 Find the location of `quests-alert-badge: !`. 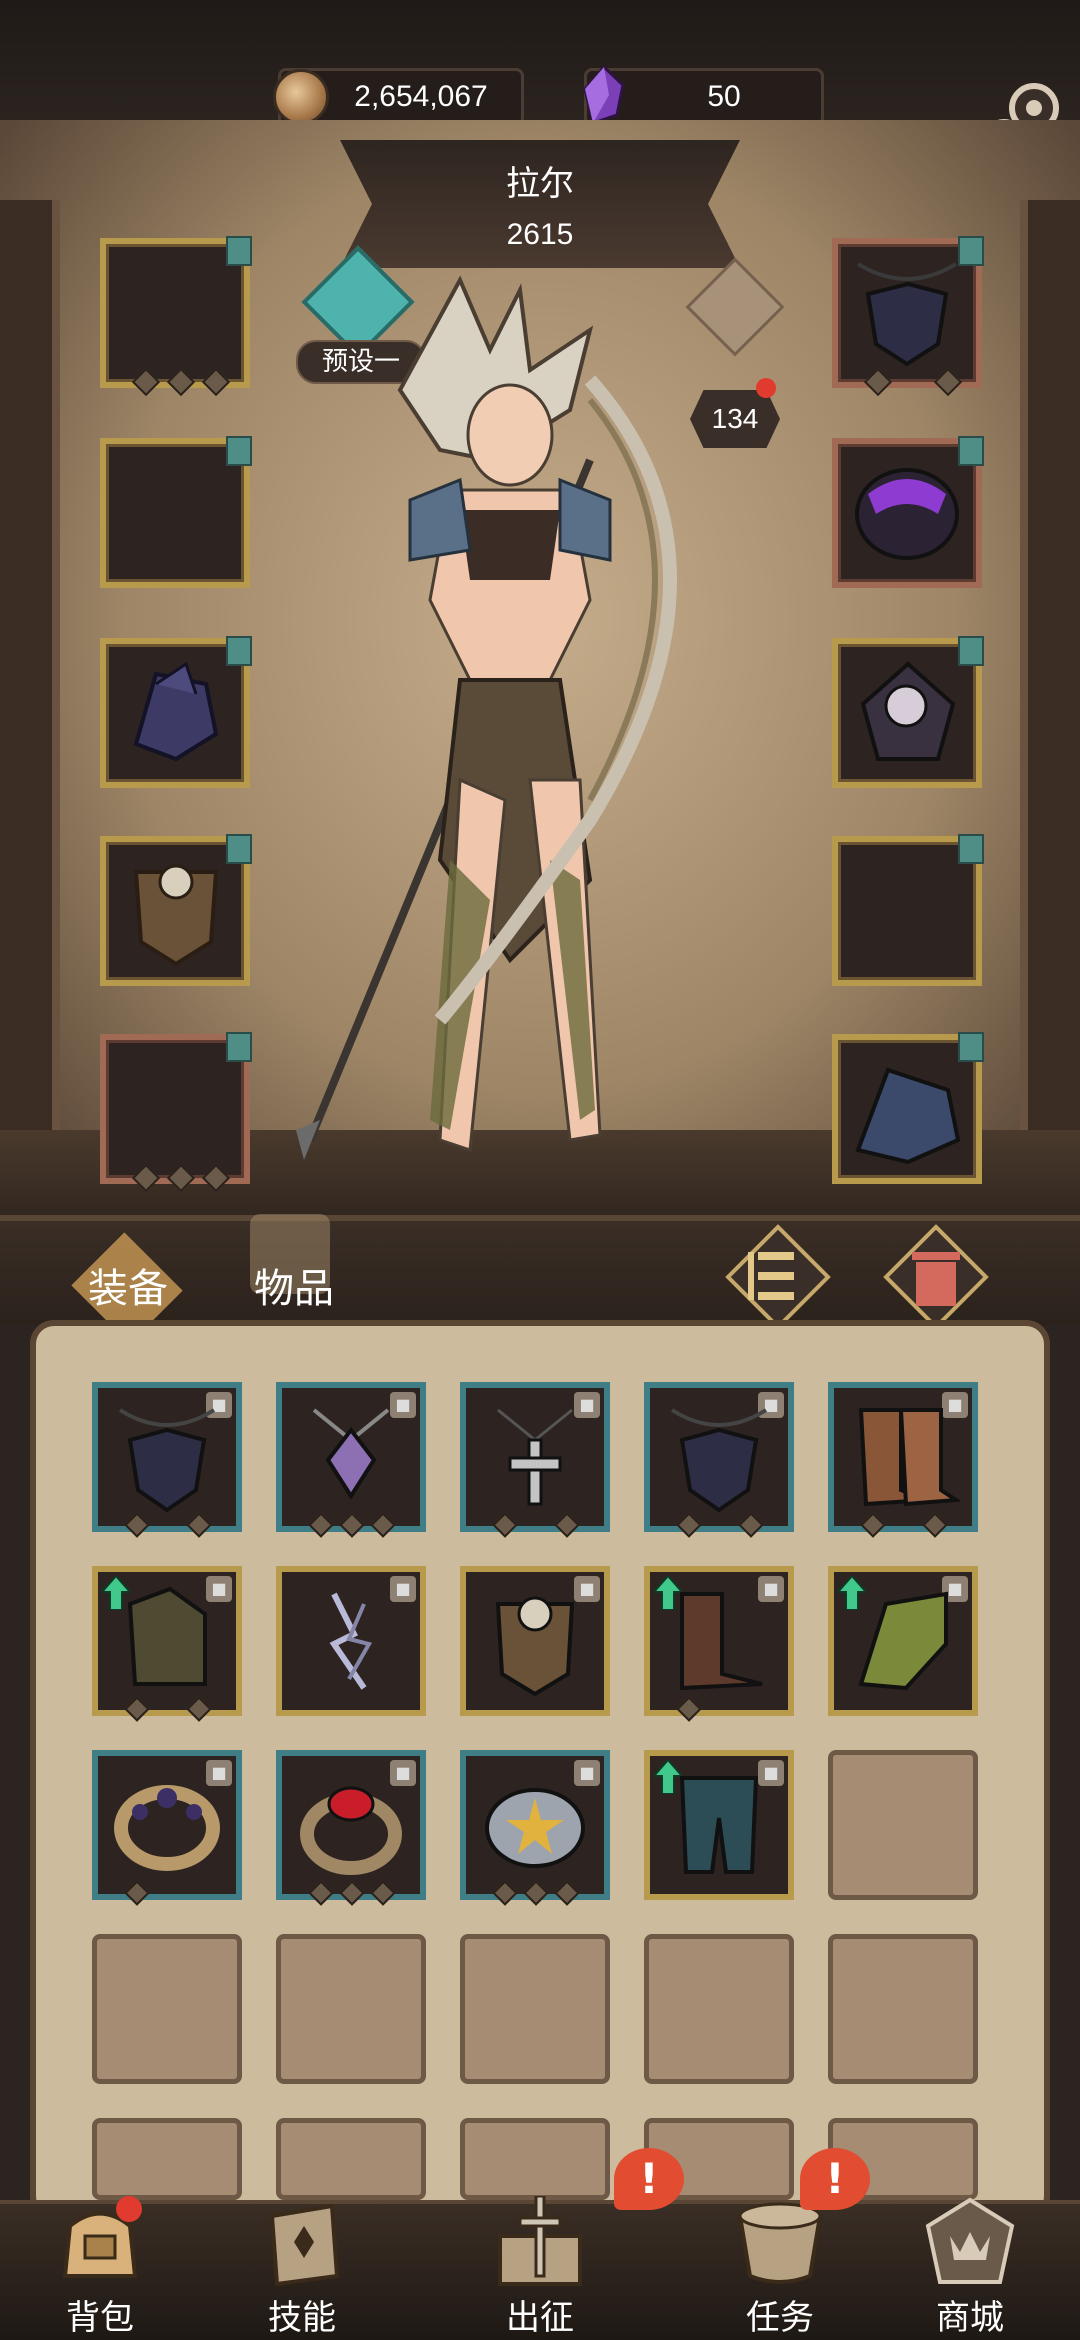

quests-alert-badge: ! is located at coordinates (835, 2179).